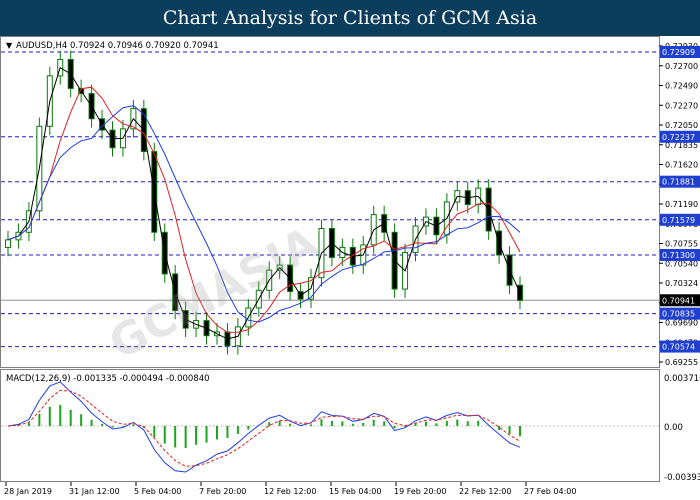  What do you see at coordinates (681, 204) in the screenshot?
I see `price-tick-label: 0.71190` at bounding box center [681, 204].